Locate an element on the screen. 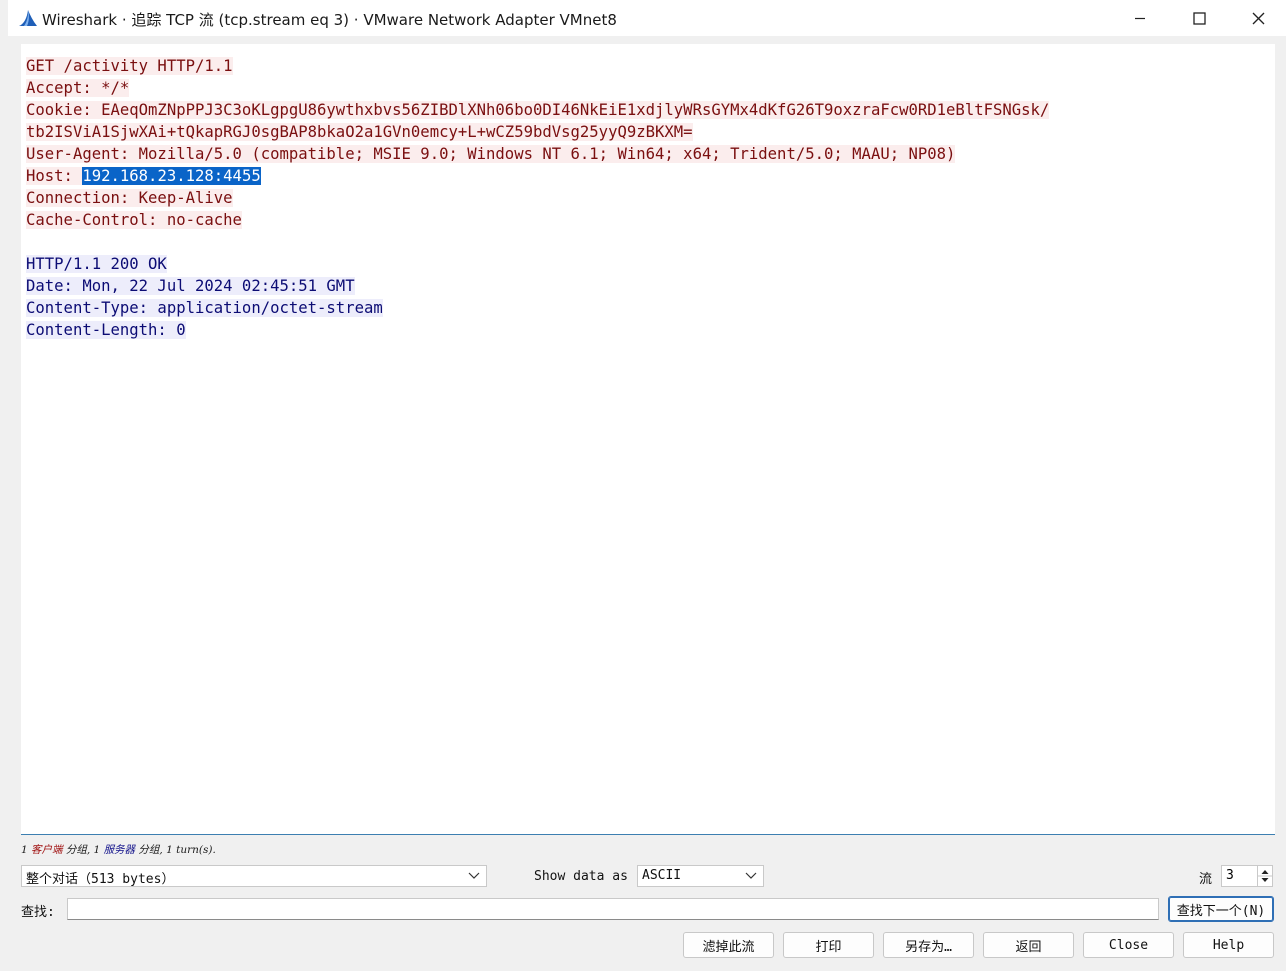  client-line-text: Cache-Control: no-cache is located at coordinates (134, 220).